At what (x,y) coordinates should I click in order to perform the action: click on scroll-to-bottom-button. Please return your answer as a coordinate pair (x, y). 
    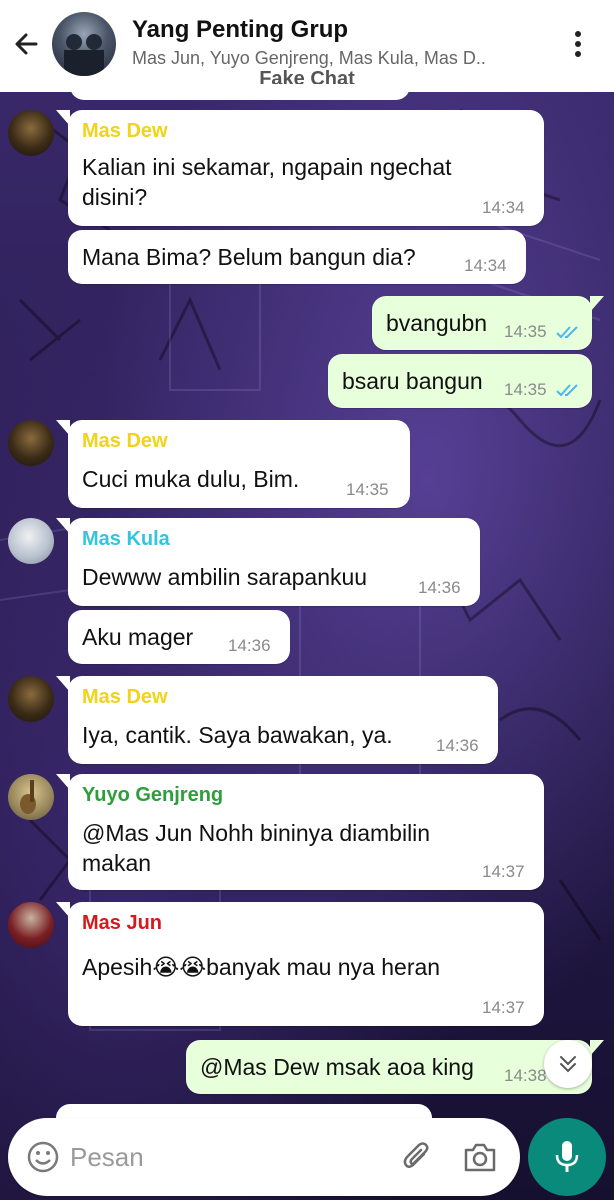
    Looking at the image, I should click on (568, 1064).